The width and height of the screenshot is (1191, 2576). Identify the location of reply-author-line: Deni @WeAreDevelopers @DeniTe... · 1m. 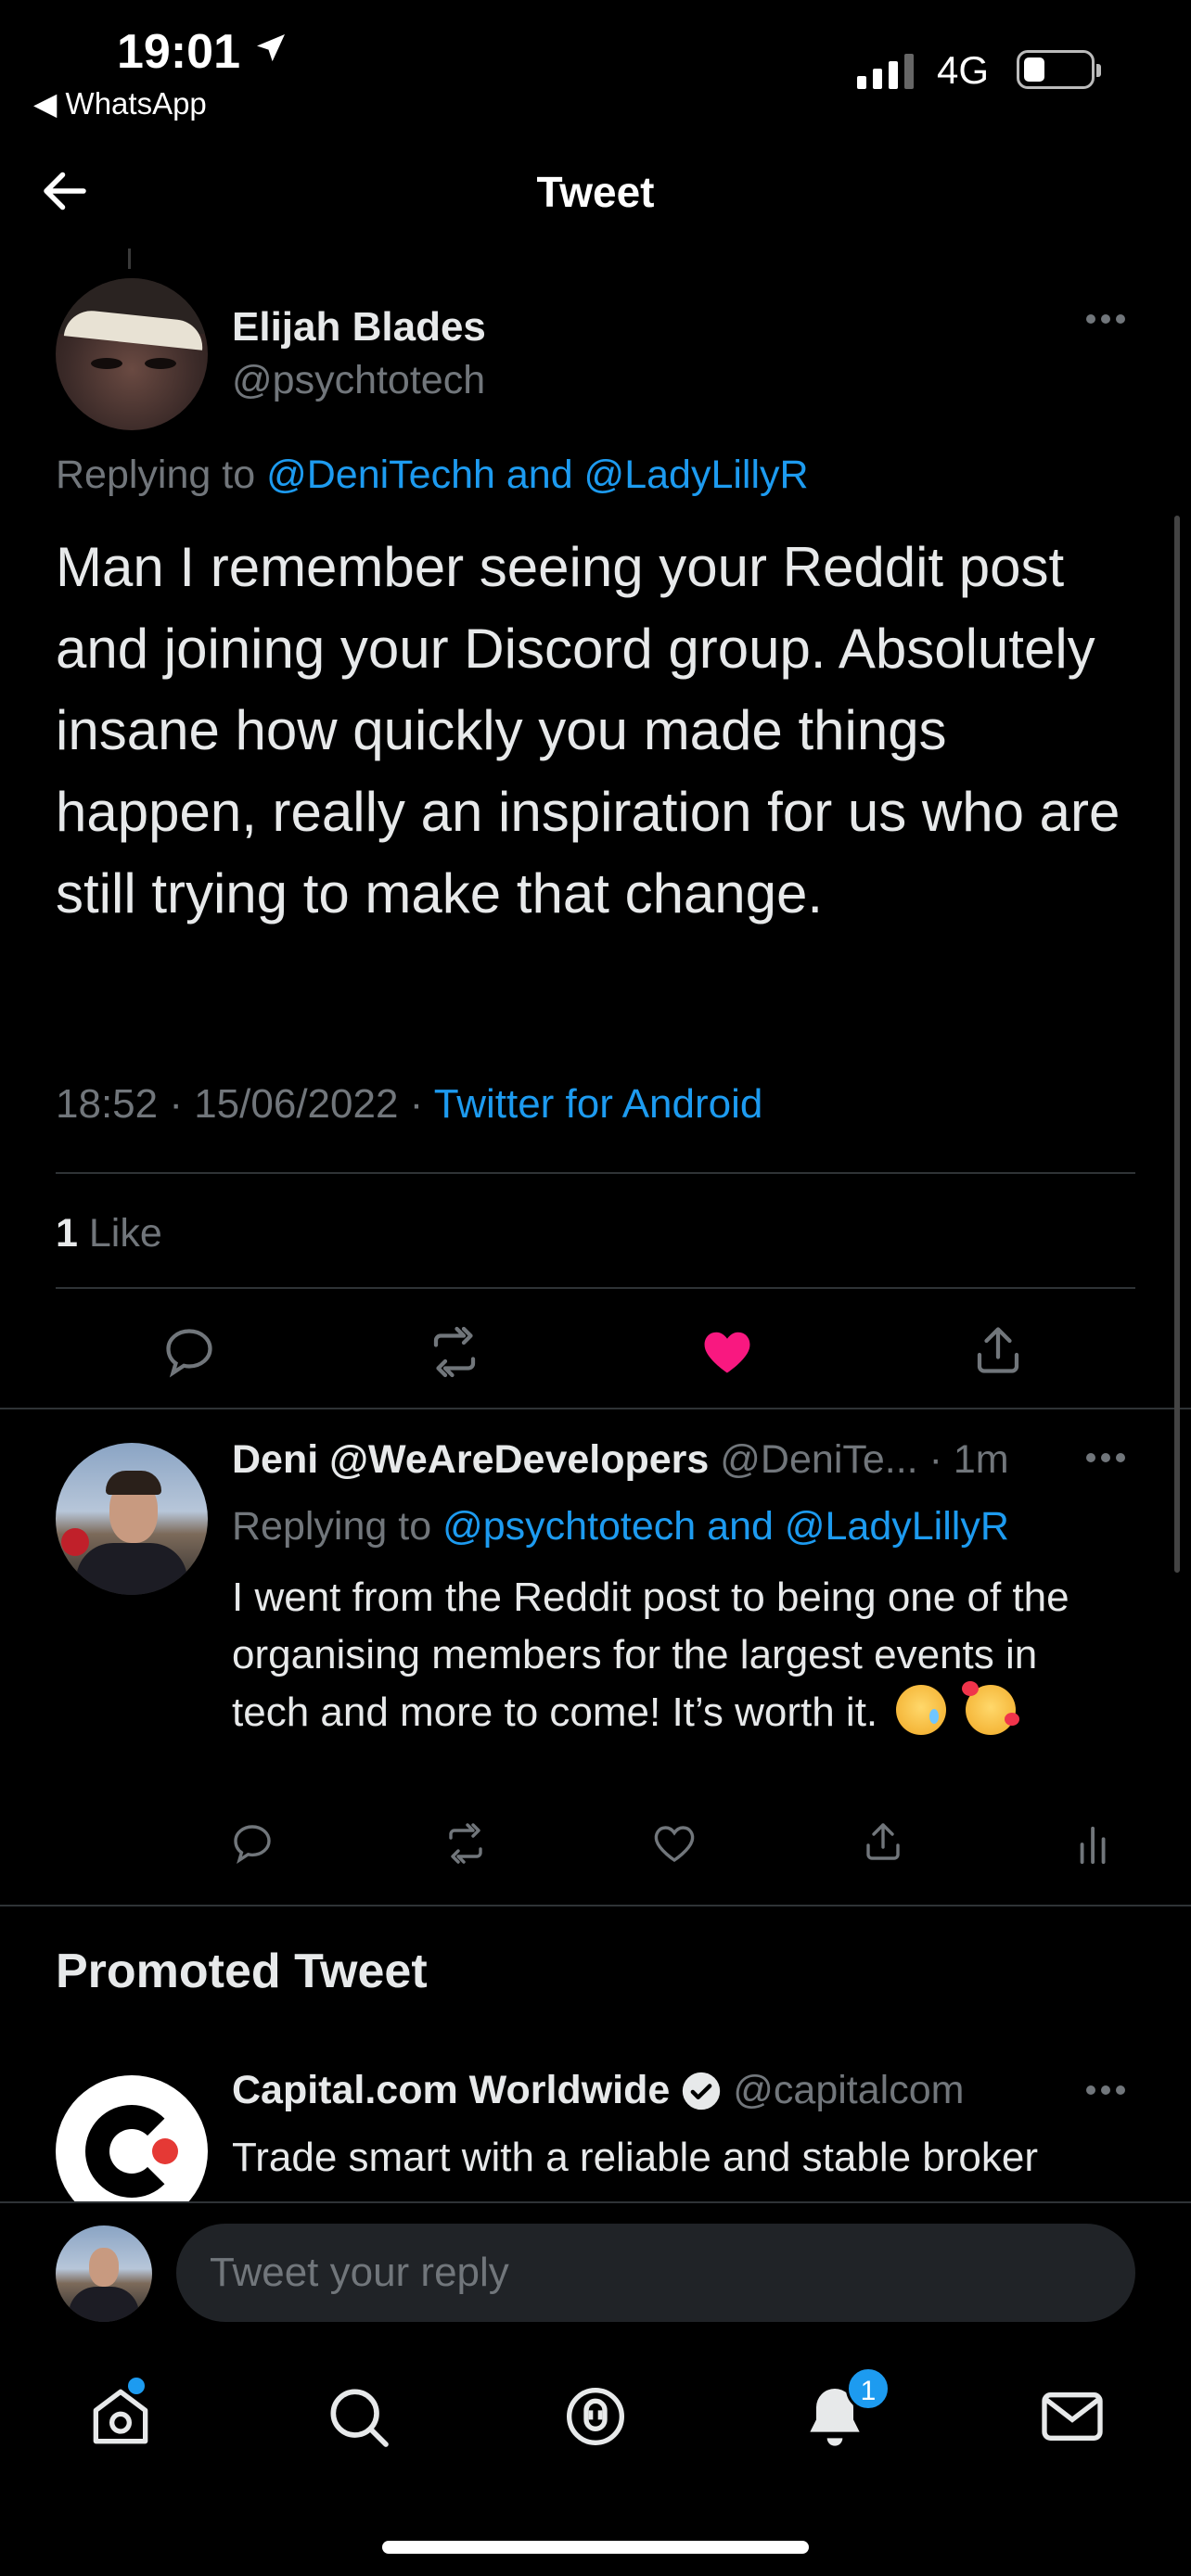
(620, 1460).